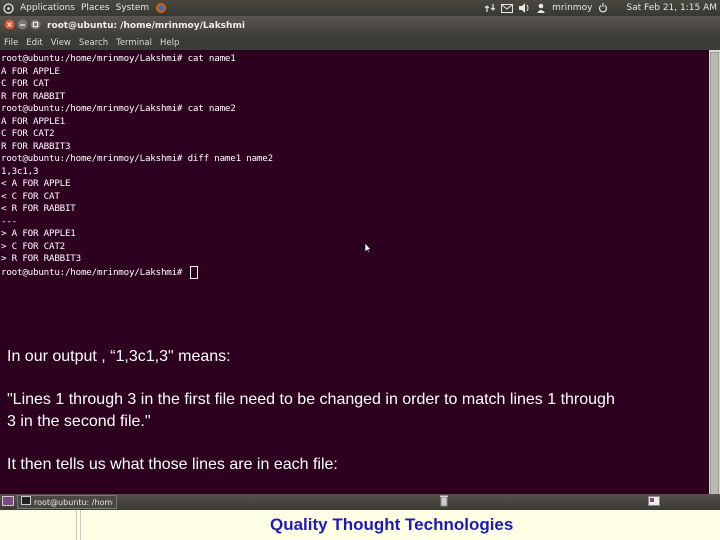 This screenshot has width=720, height=540. I want to click on terminal-line: ---, so click(9, 221).